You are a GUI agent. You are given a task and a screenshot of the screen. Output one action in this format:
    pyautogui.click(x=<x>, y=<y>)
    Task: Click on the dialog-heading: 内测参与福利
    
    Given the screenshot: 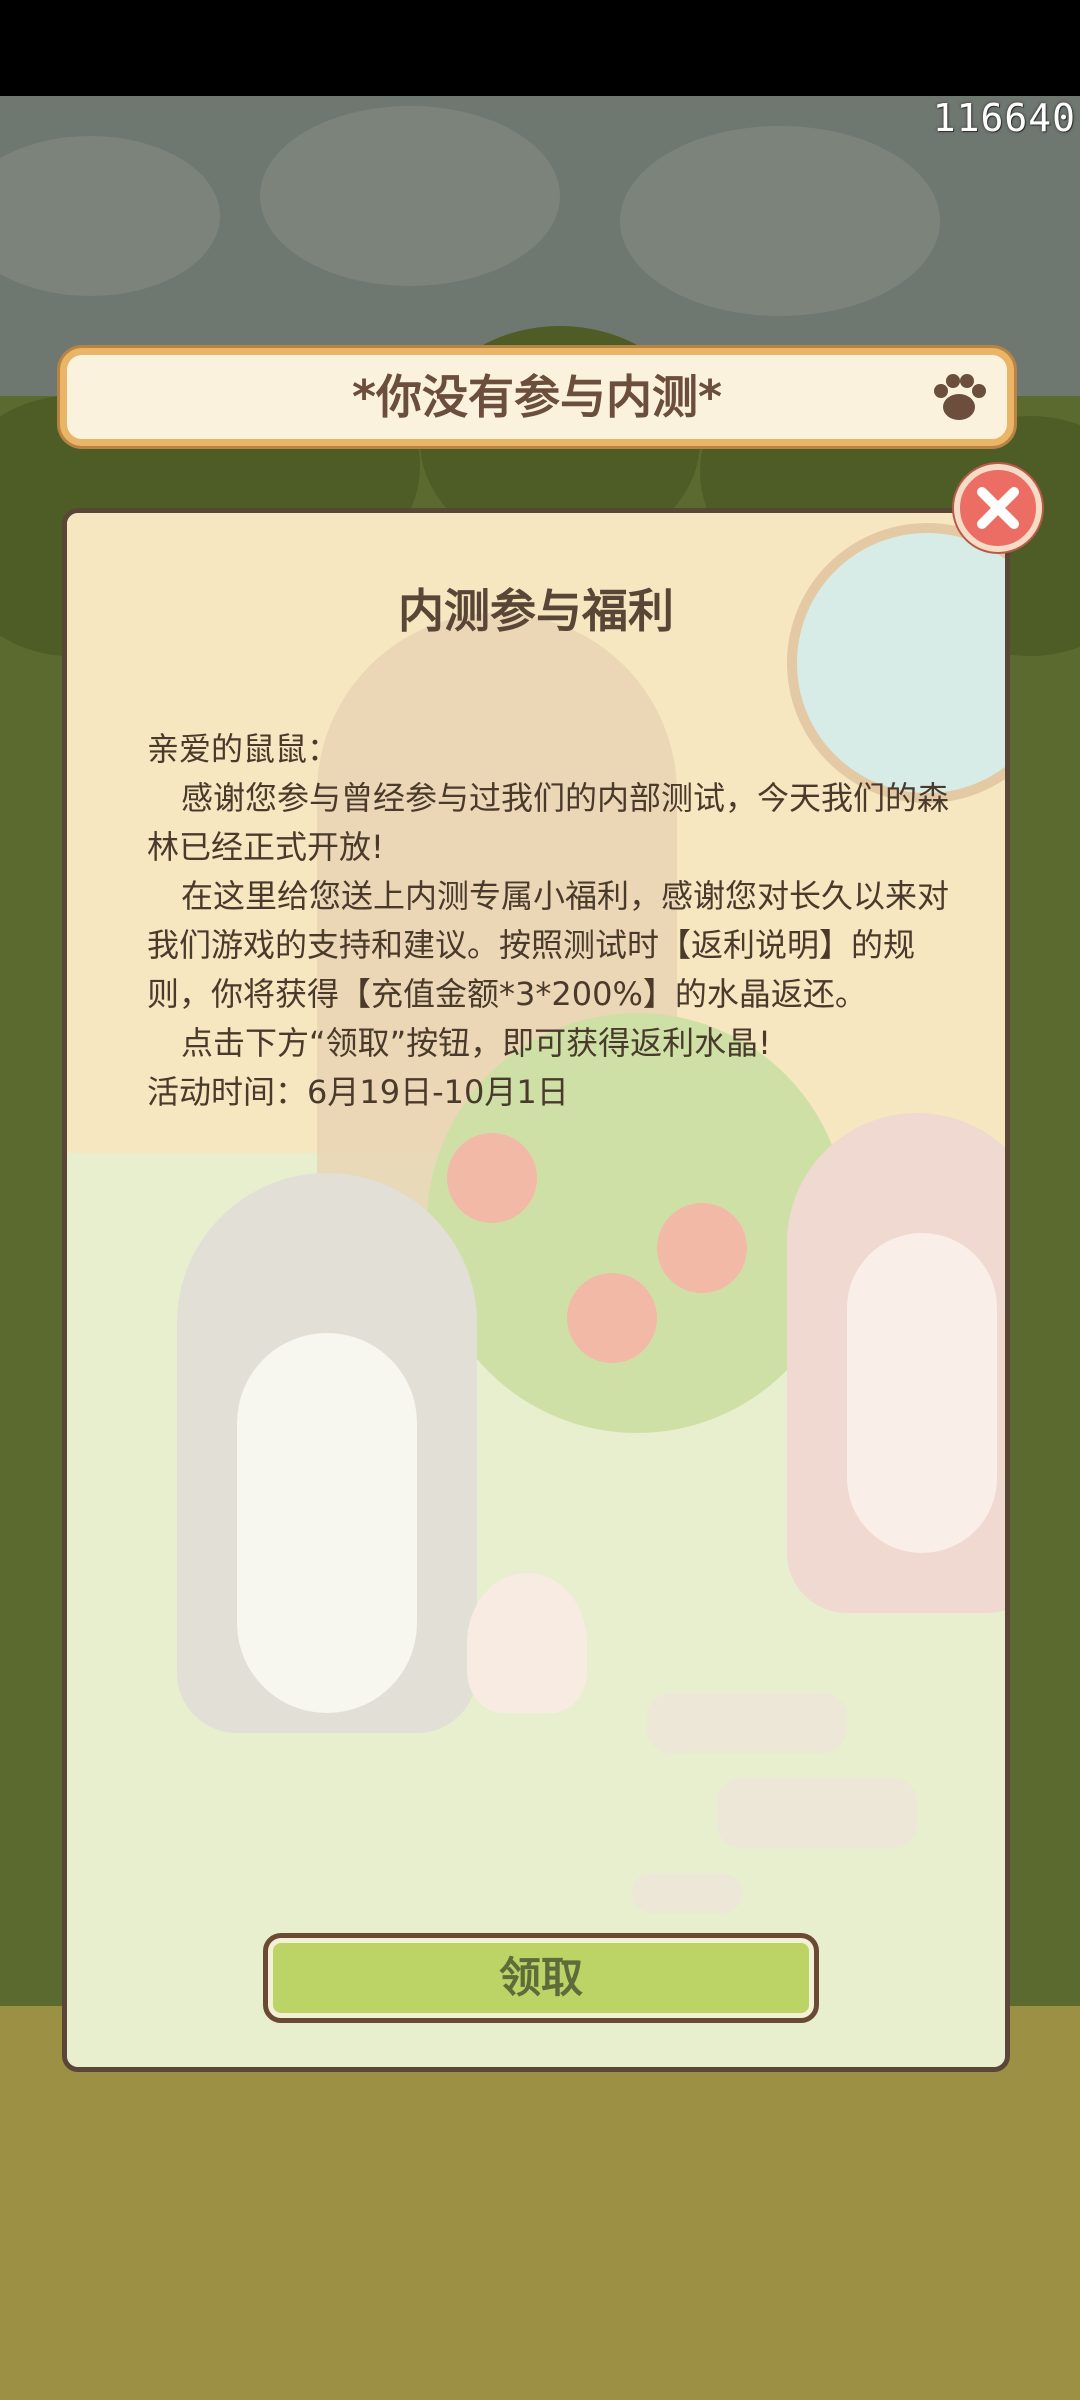 What is the action you would take?
    pyautogui.click(x=536, y=611)
    